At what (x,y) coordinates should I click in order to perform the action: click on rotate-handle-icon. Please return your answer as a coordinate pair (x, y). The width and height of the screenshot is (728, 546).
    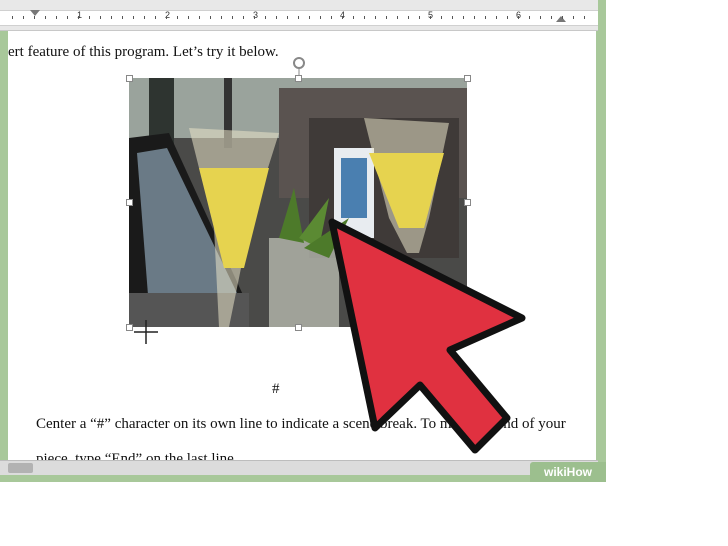
    Looking at the image, I should click on (299, 65).